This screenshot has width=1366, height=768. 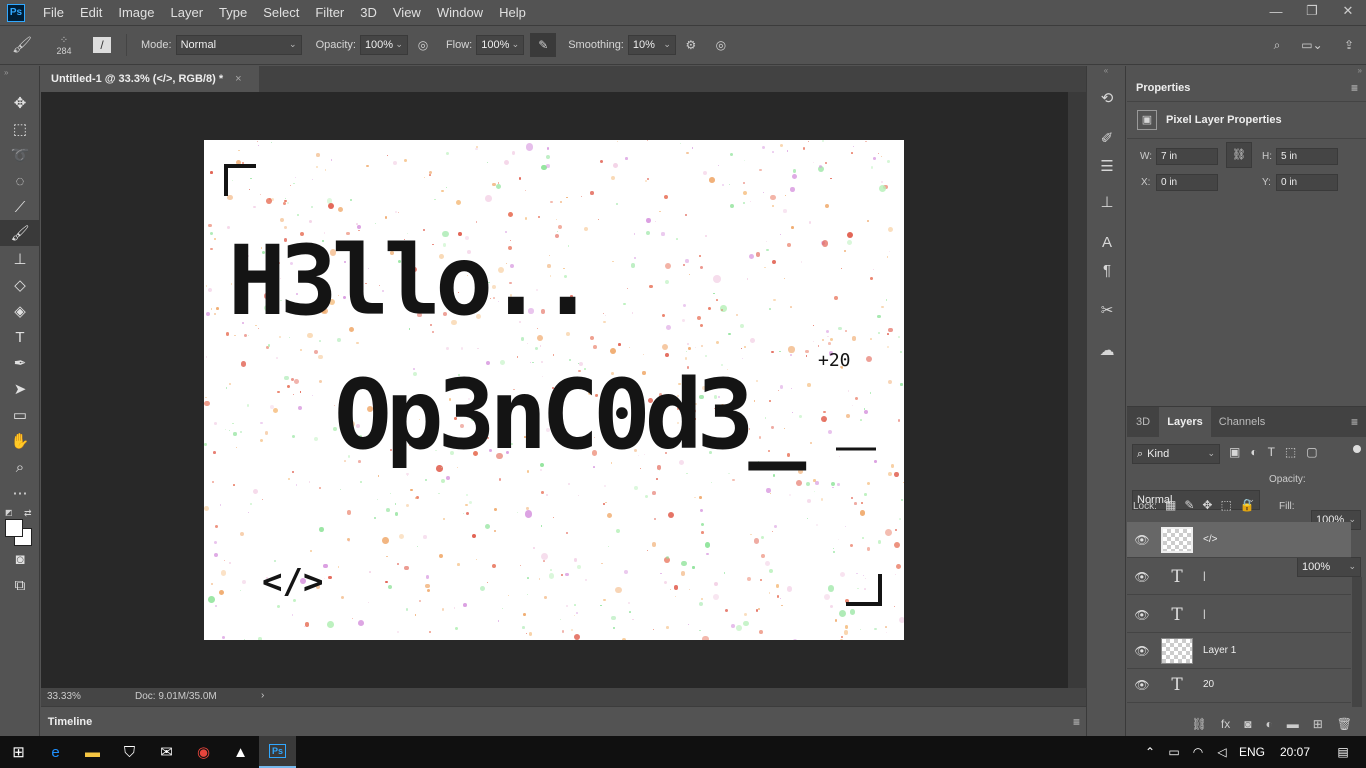 I want to click on pressure-size-icon: ◎, so click(x=721, y=45).